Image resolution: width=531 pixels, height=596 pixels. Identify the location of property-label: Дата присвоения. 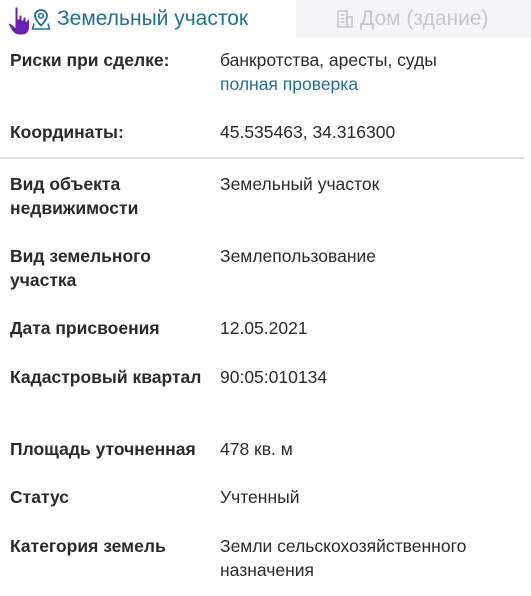
(85, 328).